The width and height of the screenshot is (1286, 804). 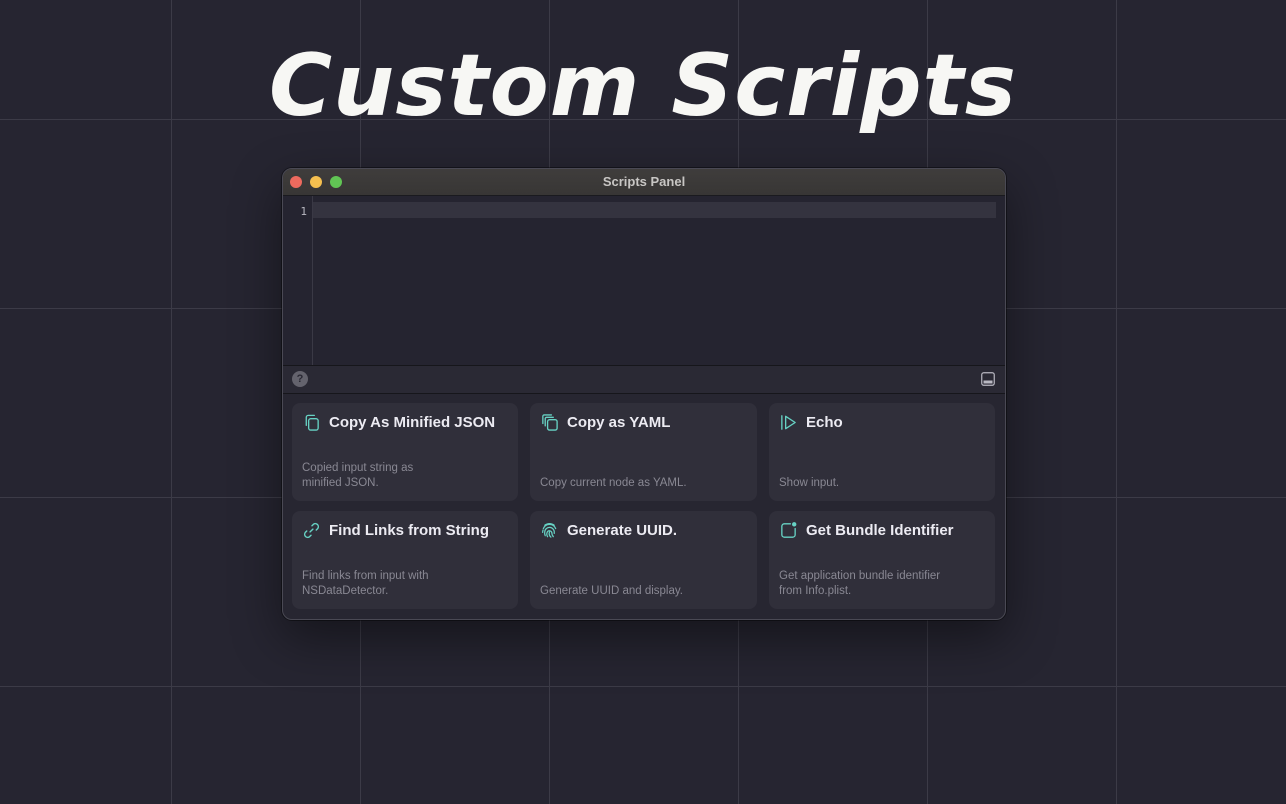 I want to click on script-description: Generate UUID and display., so click(x=611, y=591).